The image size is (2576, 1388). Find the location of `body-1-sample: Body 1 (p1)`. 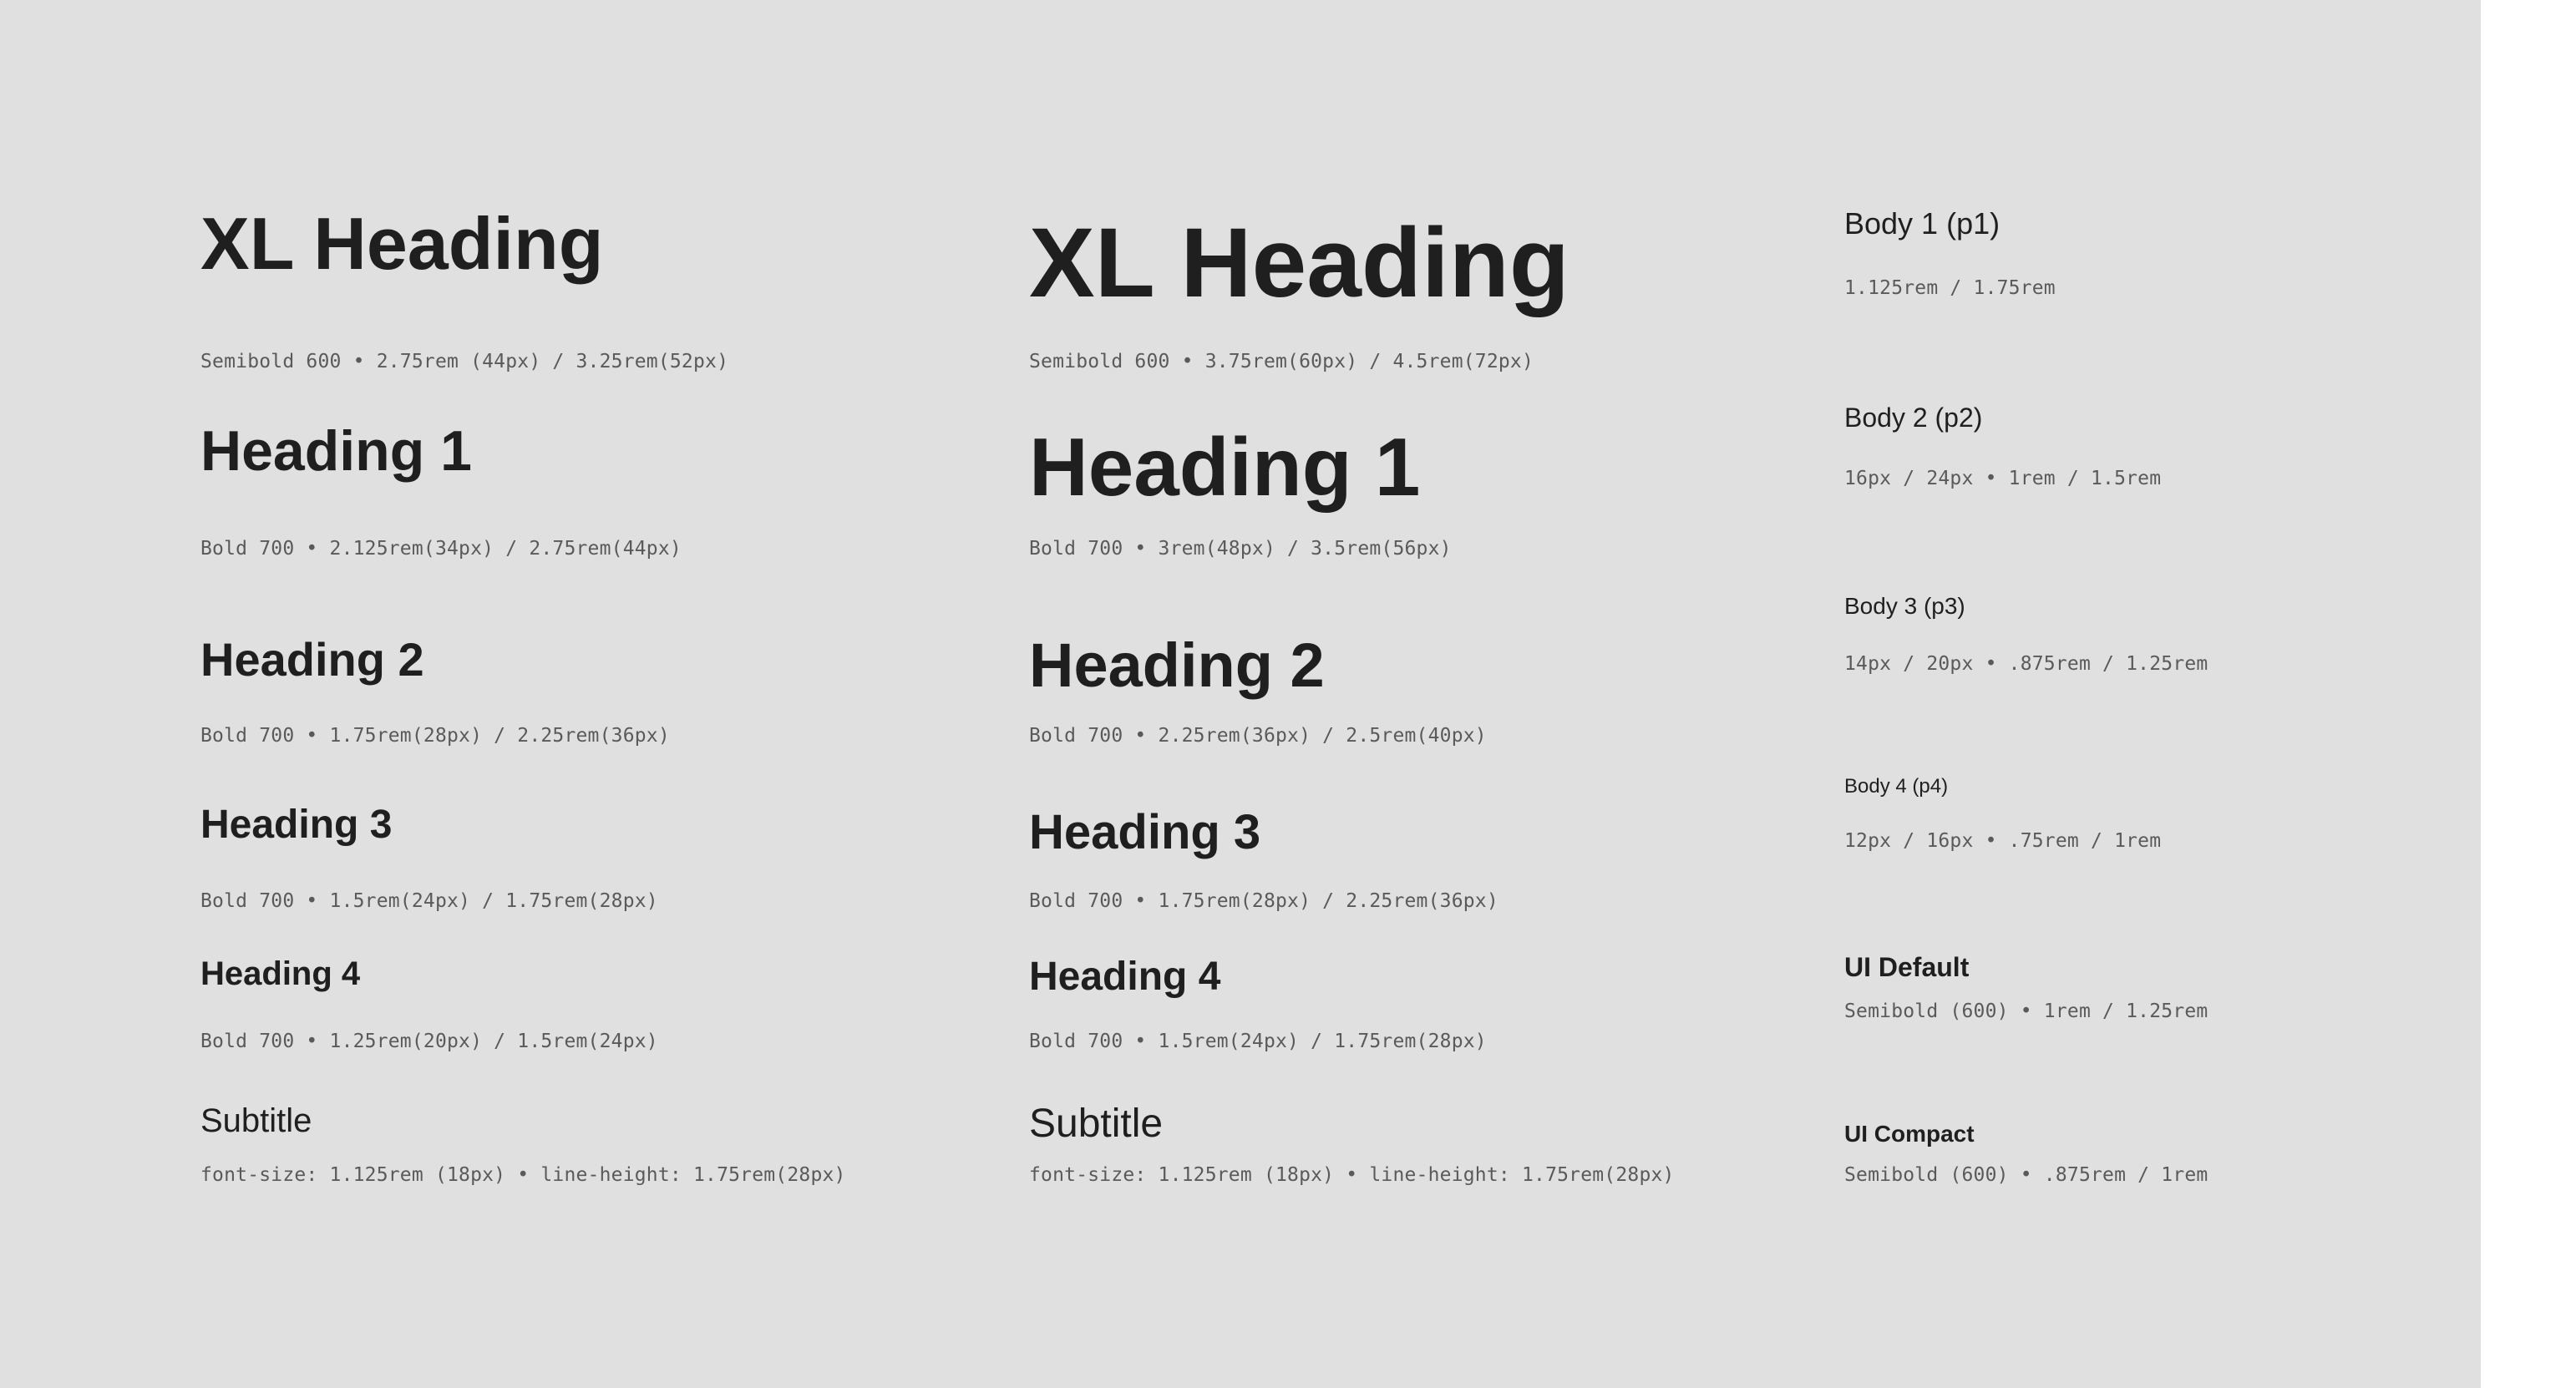

body-1-sample: Body 1 (p1) is located at coordinates (1922, 223).